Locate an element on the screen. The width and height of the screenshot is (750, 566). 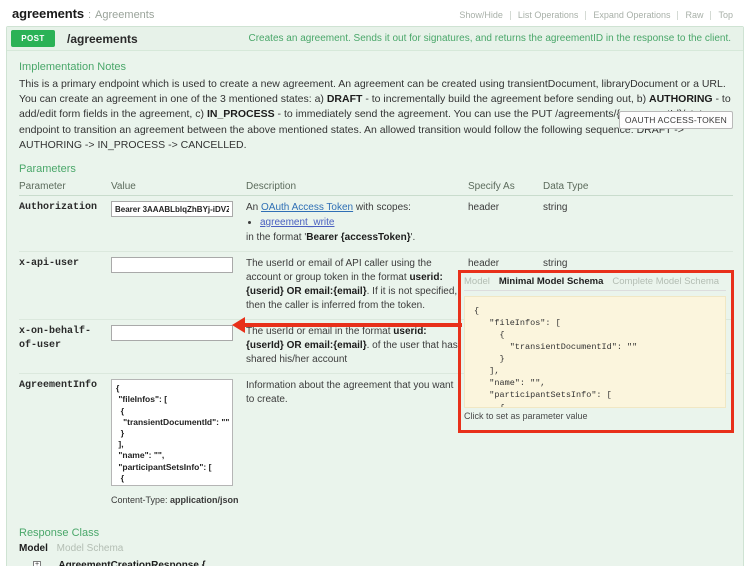
list-item: agreement_write is located at coordinates (361, 223).